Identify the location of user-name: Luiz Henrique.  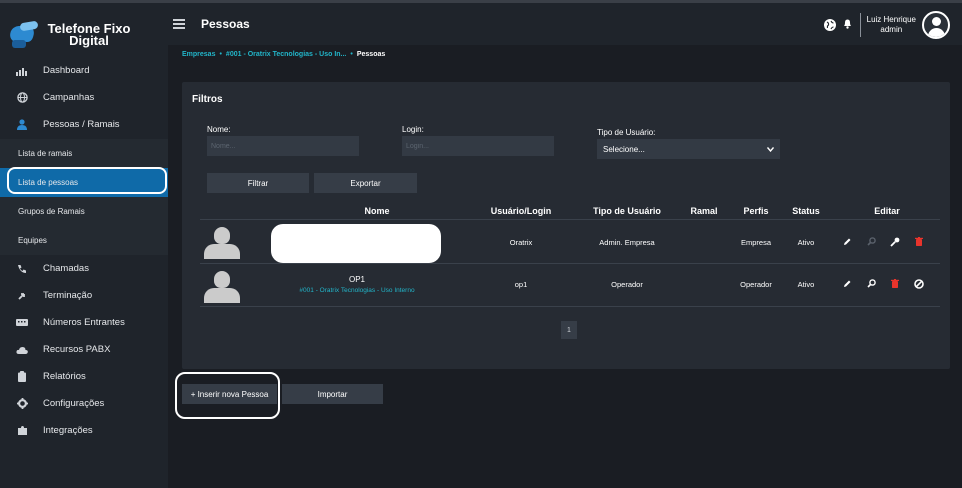
(891, 19).